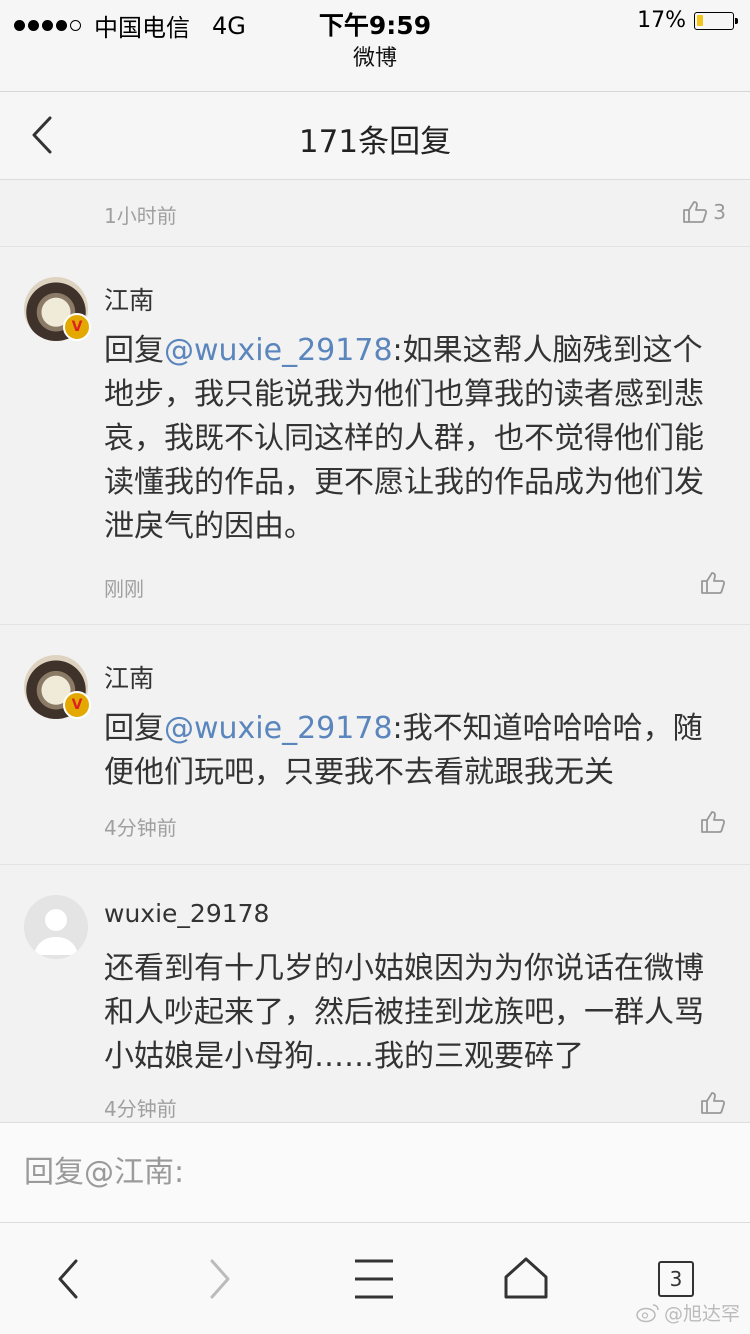 This screenshot has height=1334, width=750. Describe the element at coordinates (716, 20) in the screenshot. I see `battery-icon` at that location.